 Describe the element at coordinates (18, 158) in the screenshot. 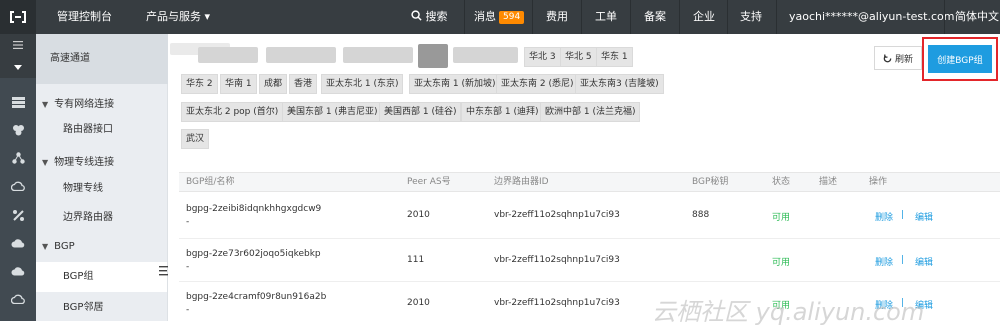

I see `network-nodes-icon` at that location.